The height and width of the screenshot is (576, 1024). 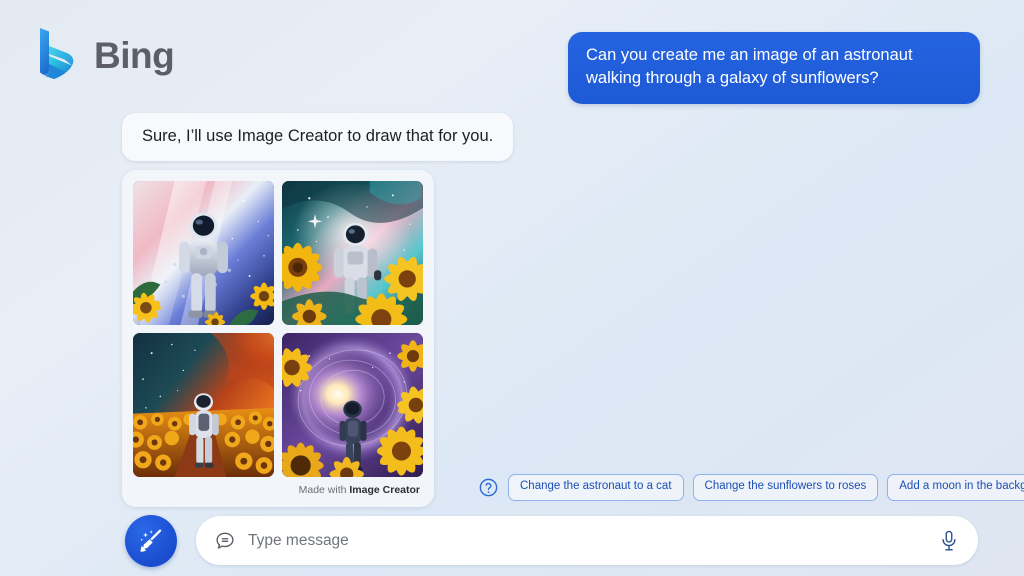 I want to click on bing-brand: Bing, so click(x=105, y=55).